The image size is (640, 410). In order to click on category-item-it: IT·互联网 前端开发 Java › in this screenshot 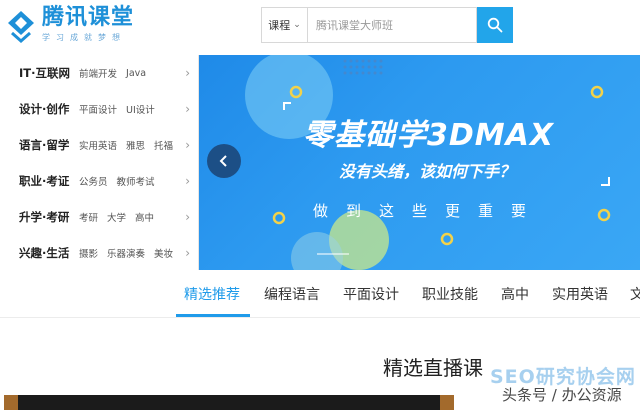, I will do `click(99, 73)`.